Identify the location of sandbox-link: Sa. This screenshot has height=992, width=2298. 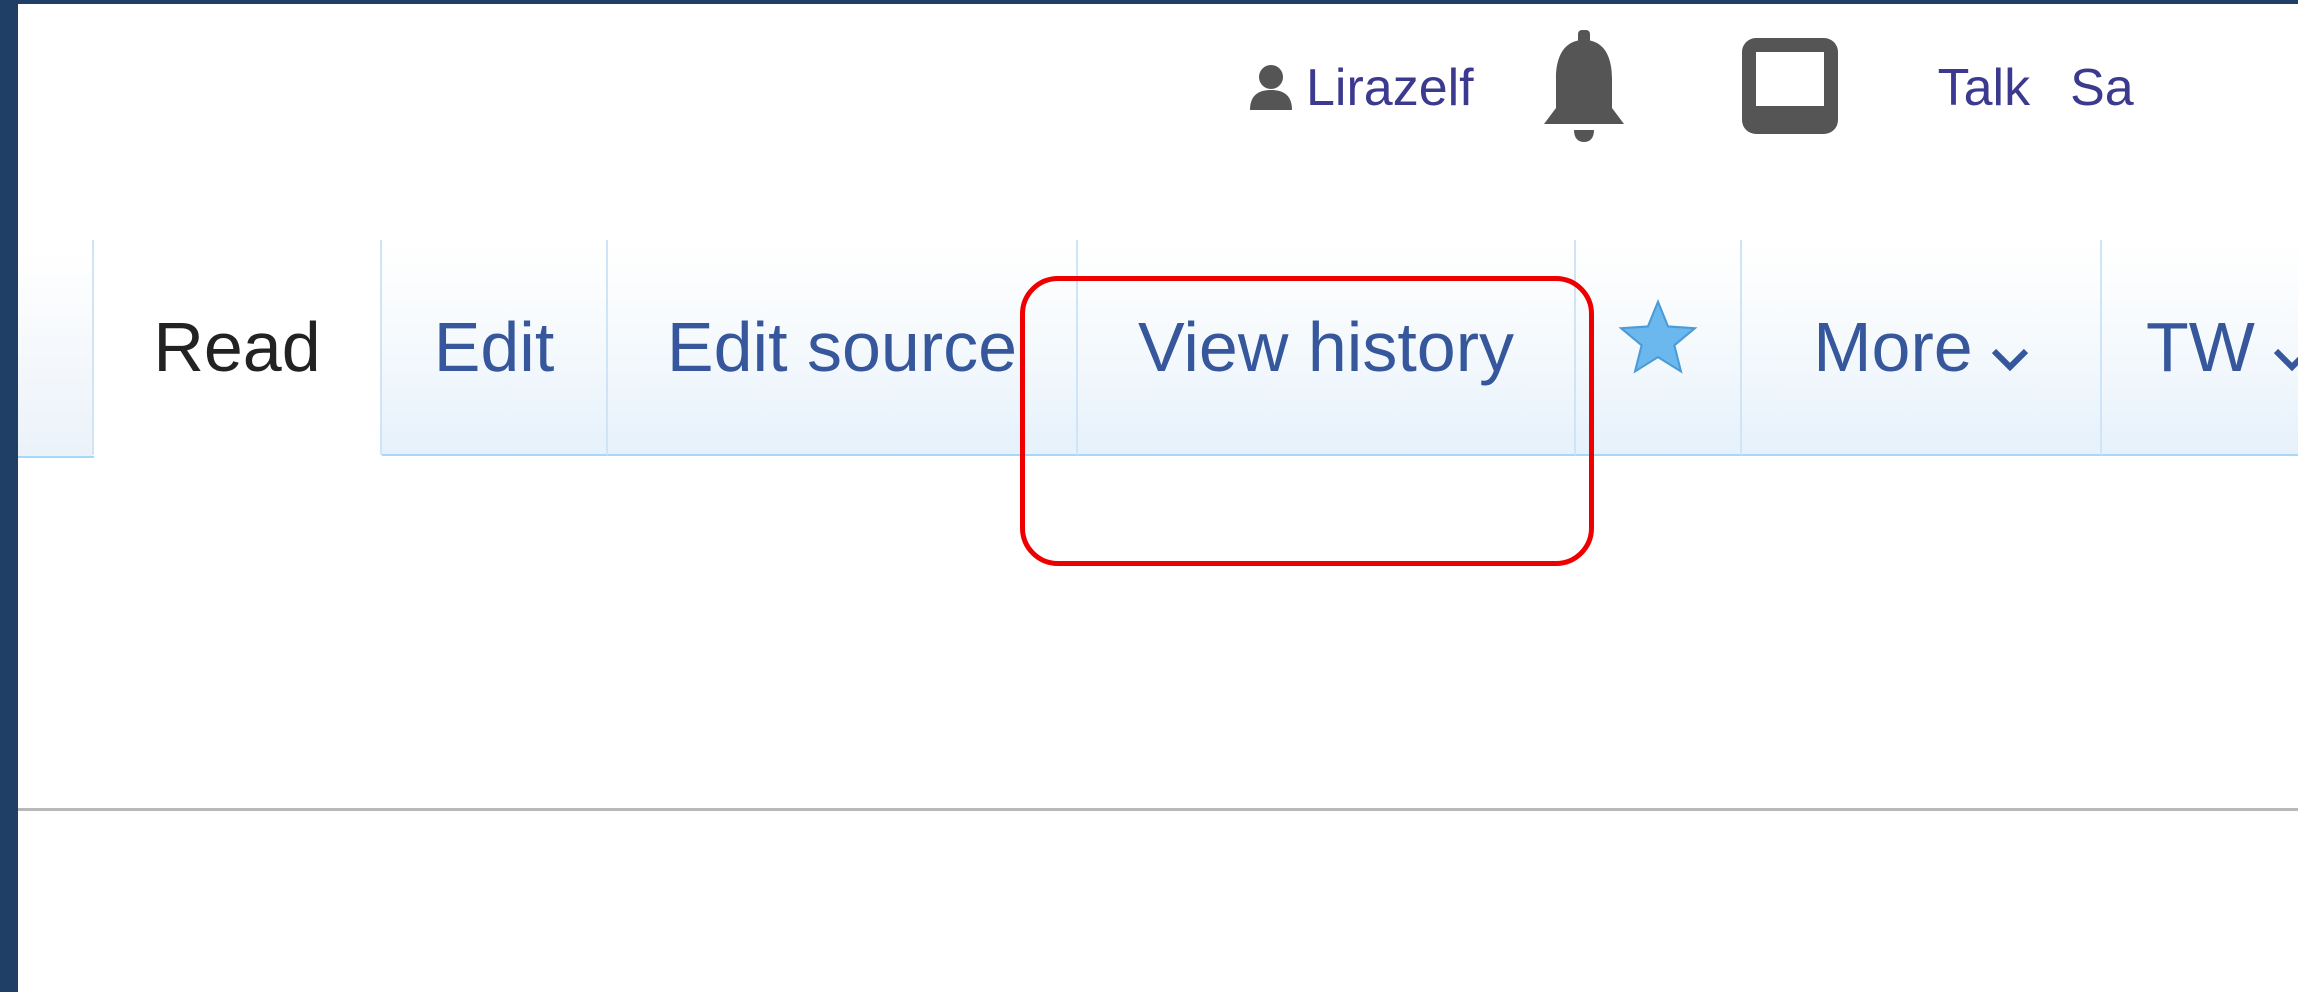
(2102, 88).